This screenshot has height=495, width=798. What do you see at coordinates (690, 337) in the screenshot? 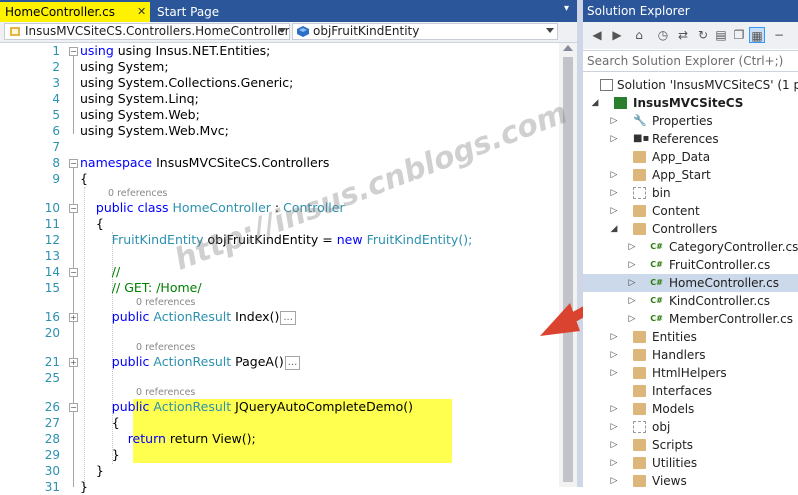
I see `tree-item-entities: ▷ Entities` at bounding box center [690, 337].